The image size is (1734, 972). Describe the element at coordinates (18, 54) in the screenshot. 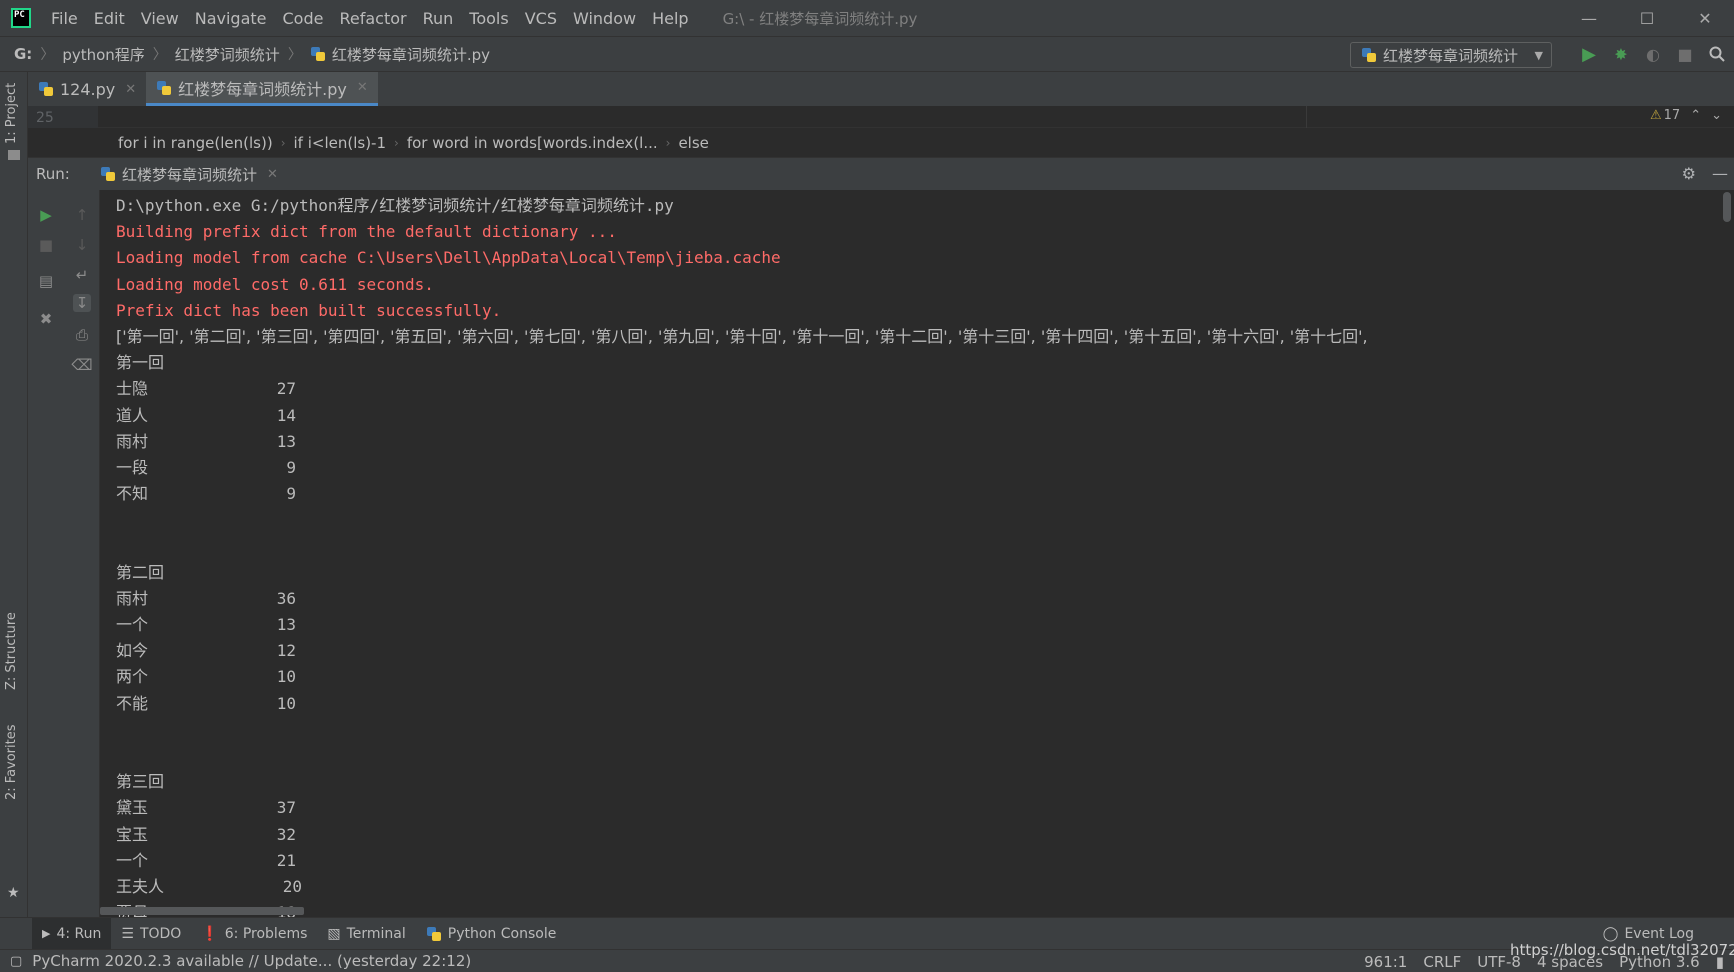

I see `crumb-drive: G:` at that location.